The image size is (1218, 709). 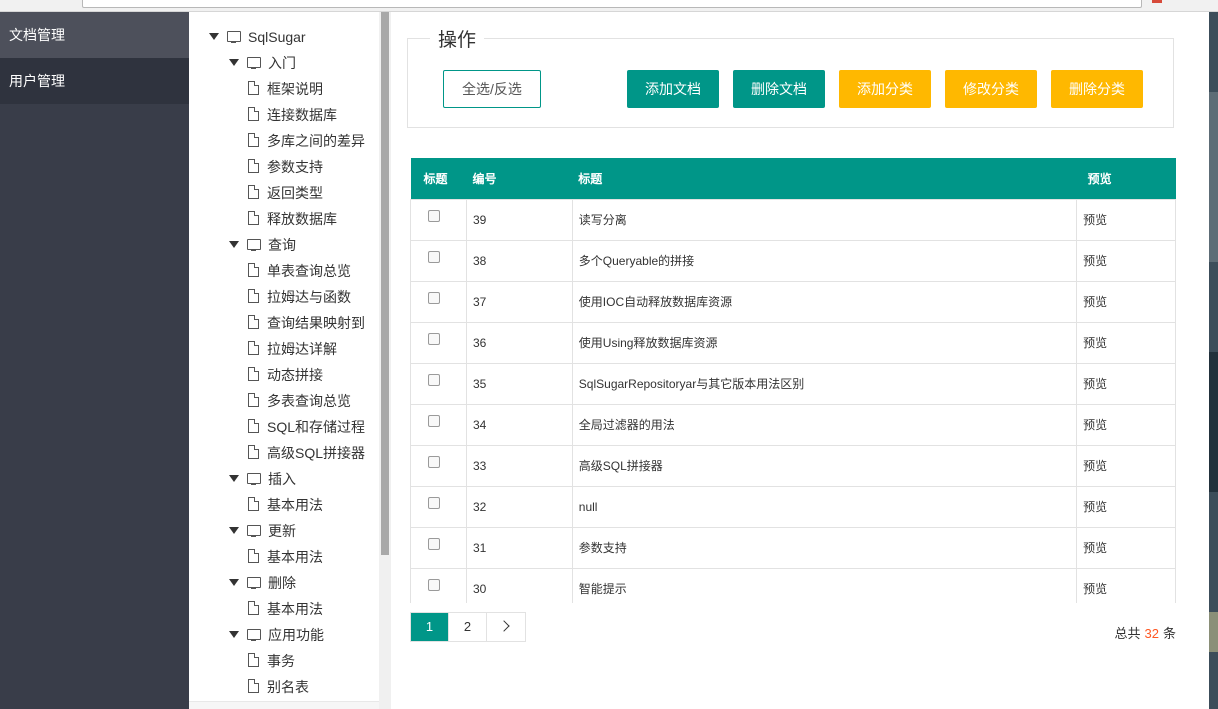 I want to click on tree-doc-item: 动态拼接, so click(x=285, y=375).